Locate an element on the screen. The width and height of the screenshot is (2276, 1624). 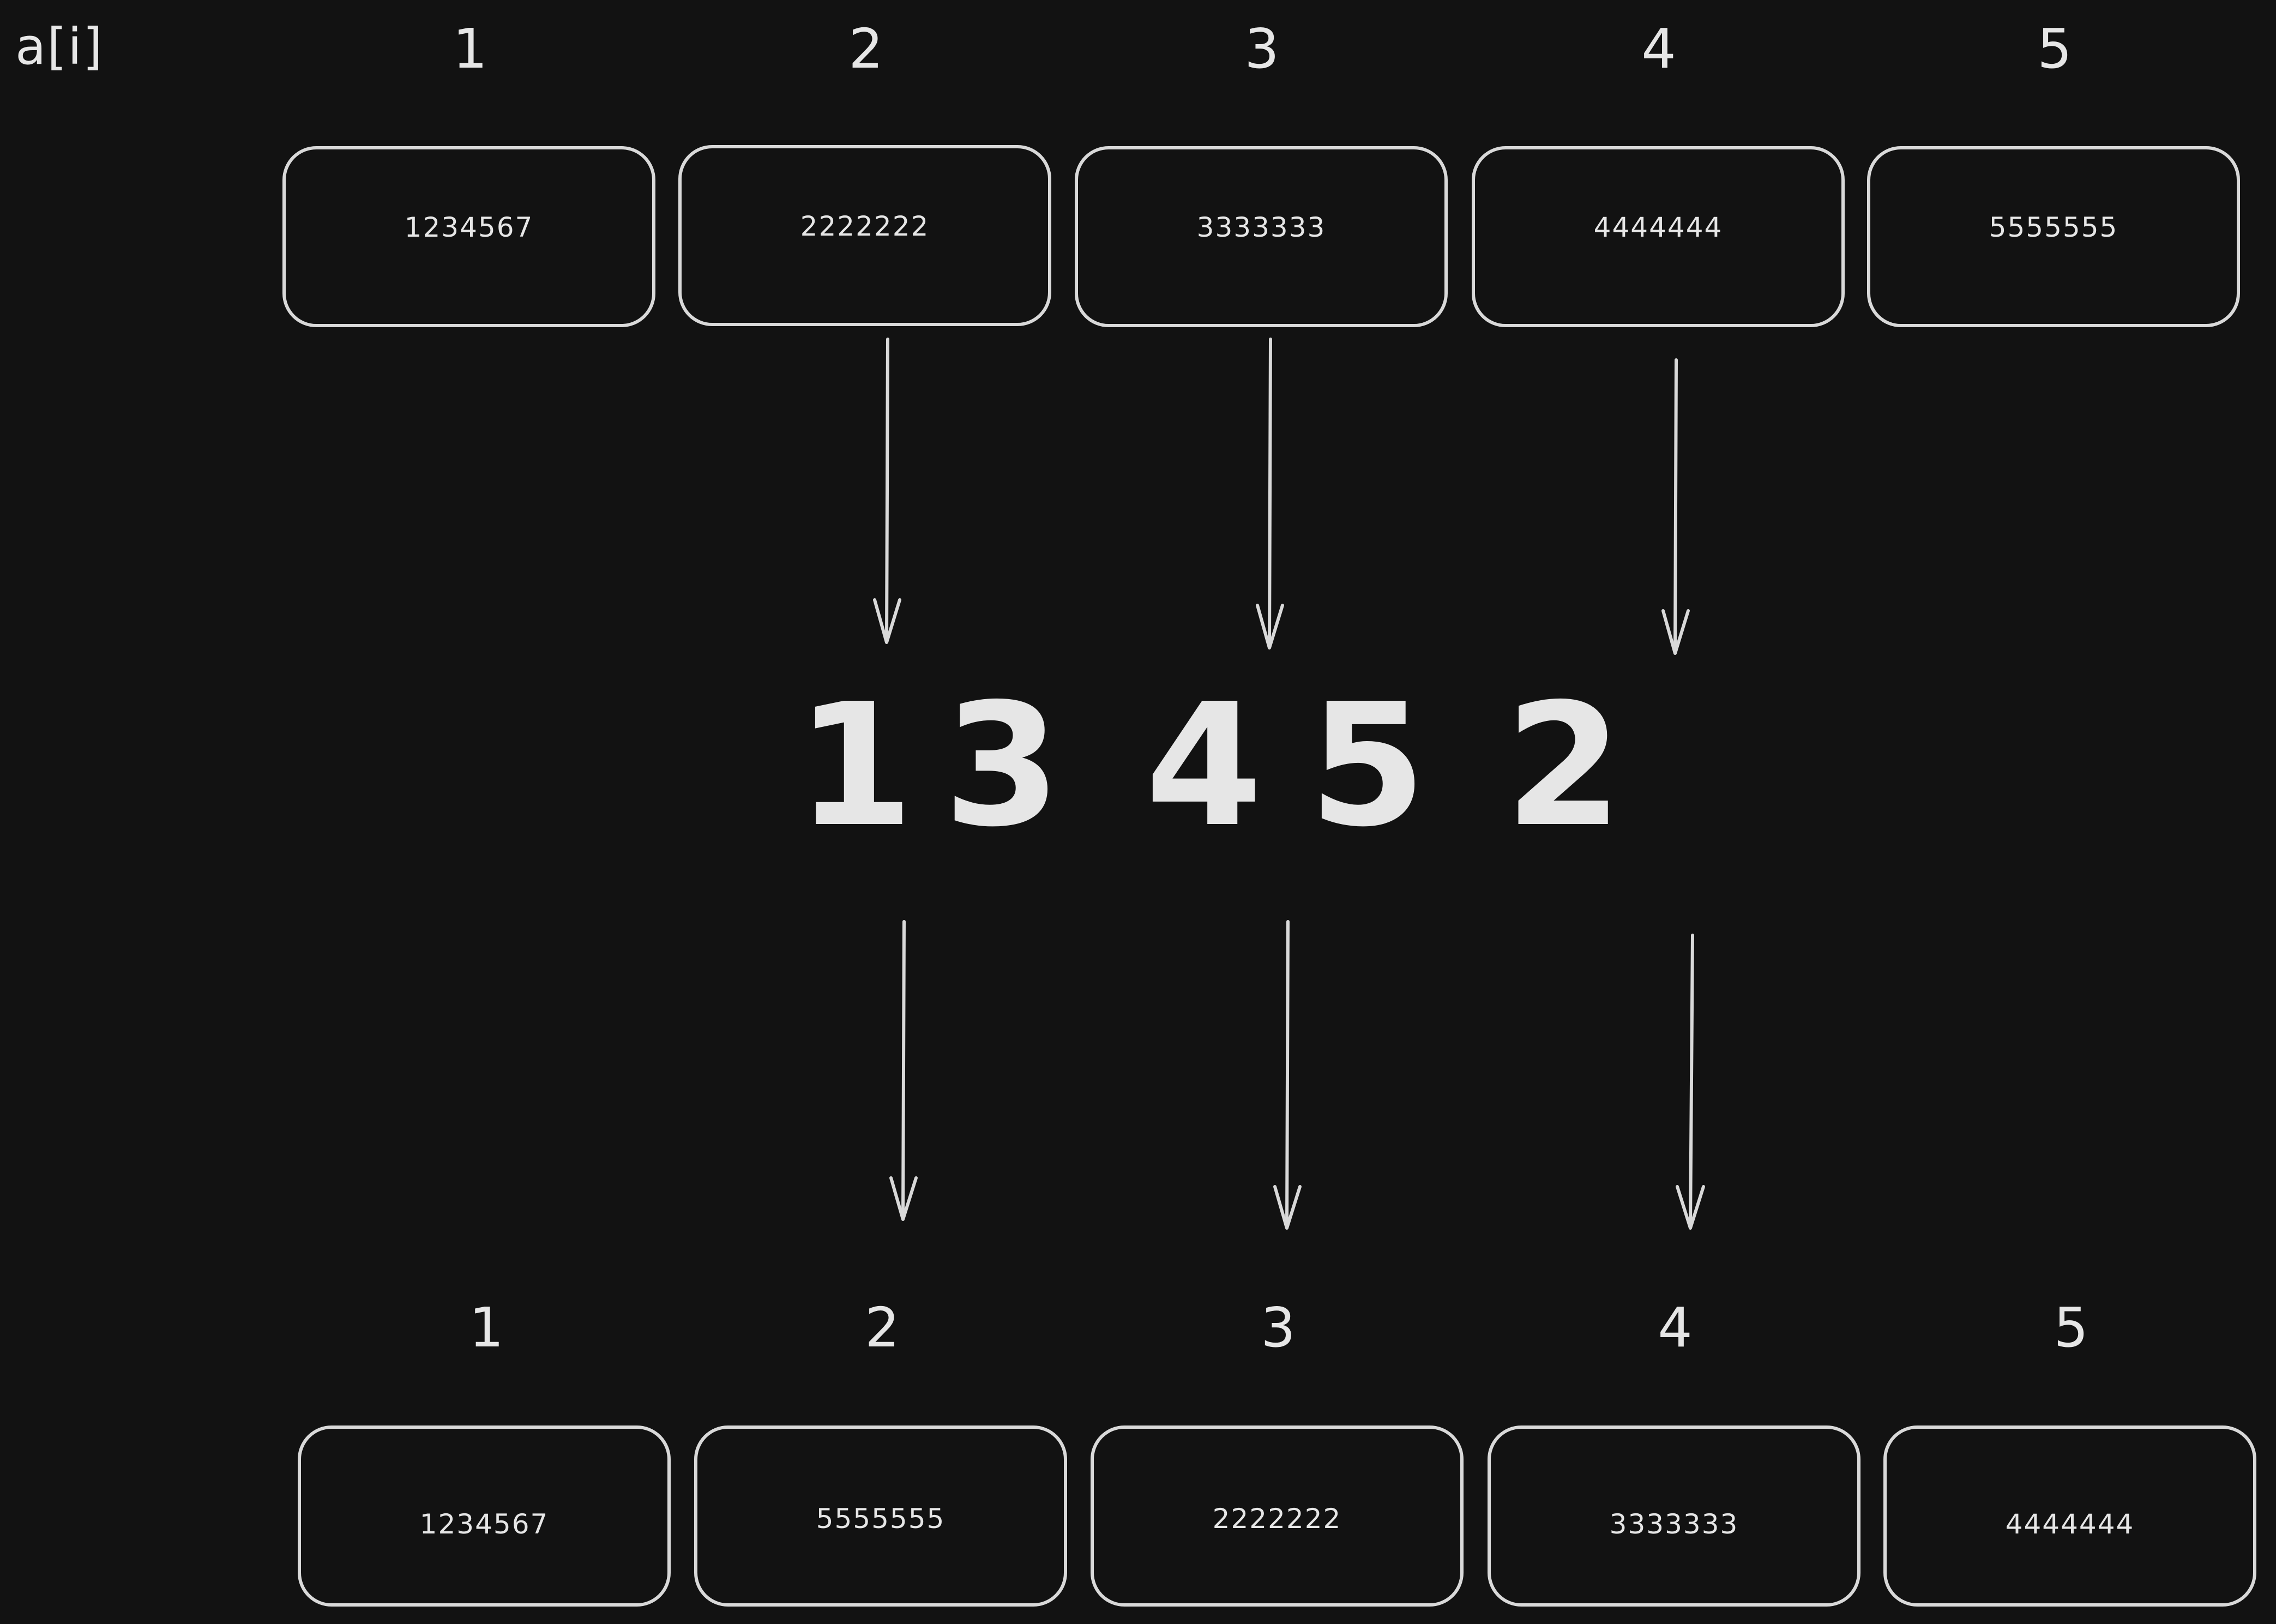
bottom-cell-3: 2222222 is located at coordinates (1278, 1516).